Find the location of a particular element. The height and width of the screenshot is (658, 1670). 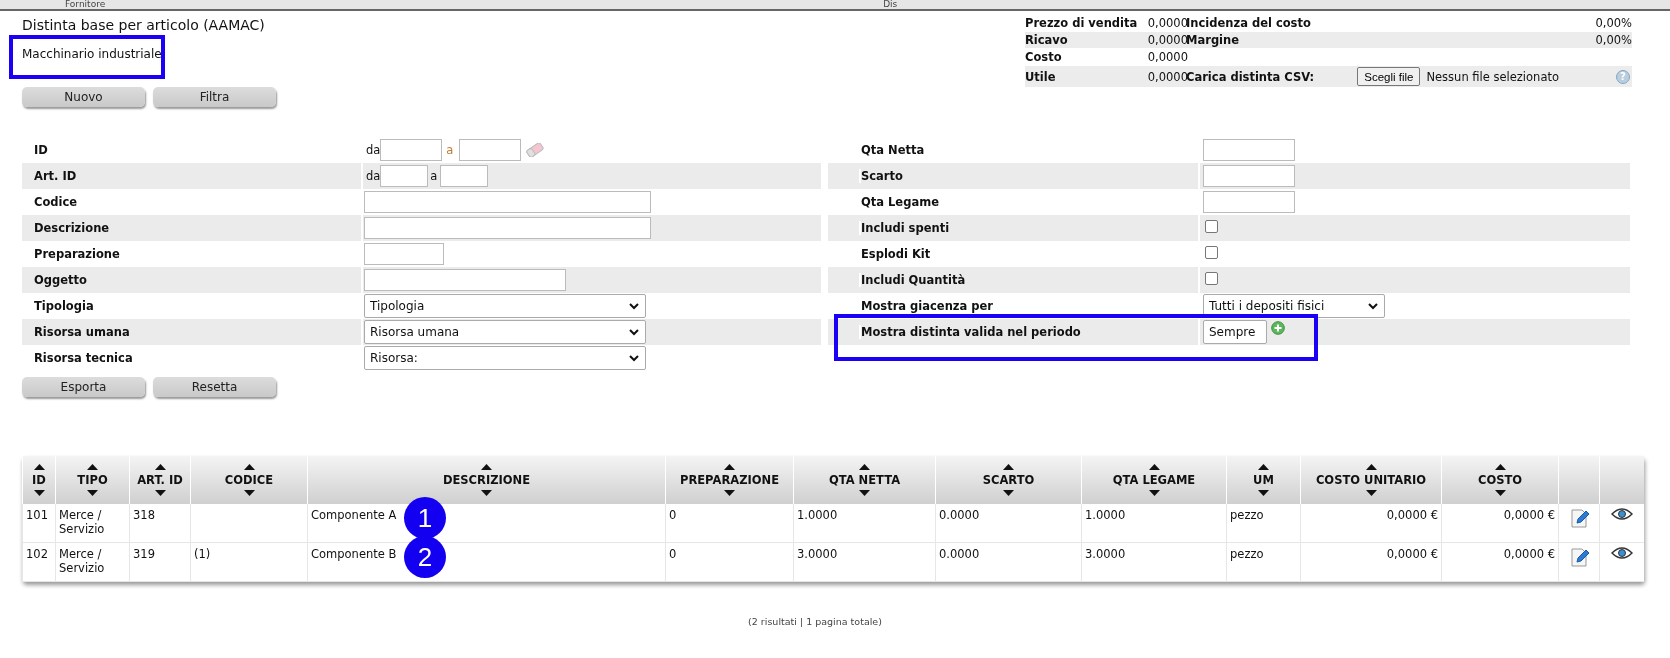

summary-label: Ricavo is located at coordinates (1046, 40).